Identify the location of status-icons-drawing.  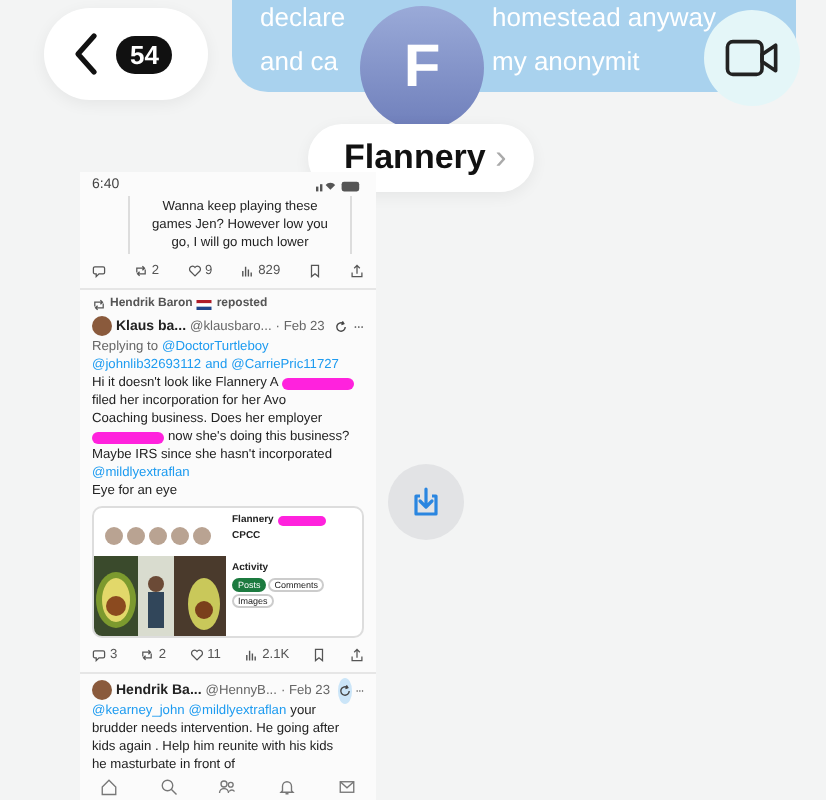
(340, 184).